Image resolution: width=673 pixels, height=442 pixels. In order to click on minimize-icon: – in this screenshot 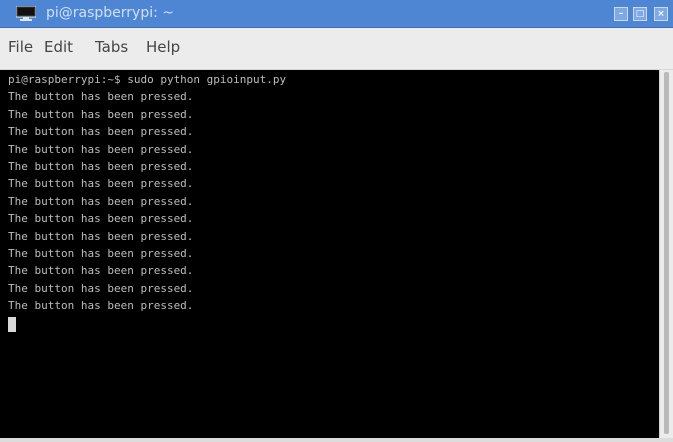, I will do `click(621, 14)`.